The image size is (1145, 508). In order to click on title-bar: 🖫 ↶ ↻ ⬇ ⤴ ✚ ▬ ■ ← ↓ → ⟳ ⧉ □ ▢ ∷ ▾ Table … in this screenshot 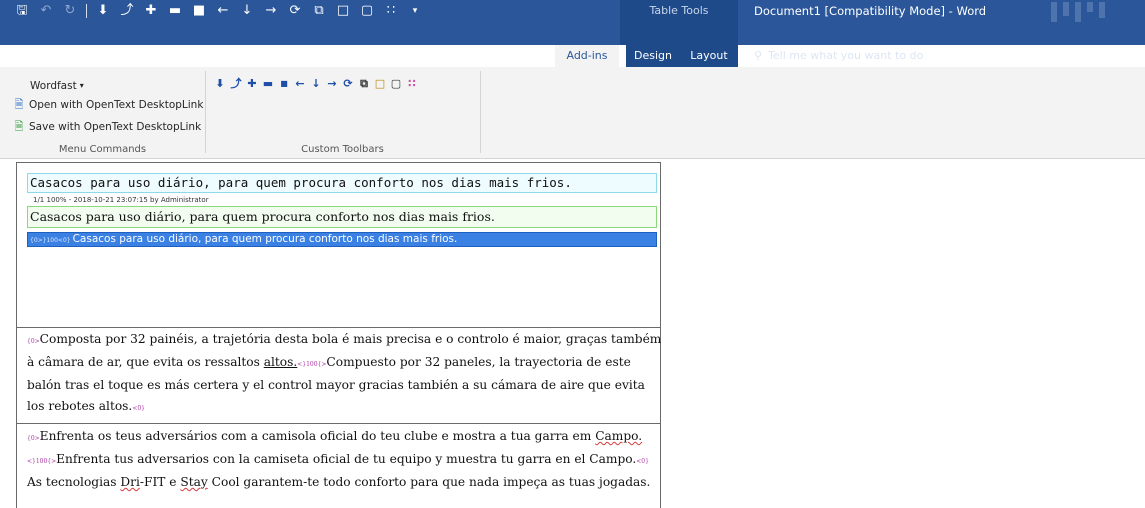, I will do `click(572, 22)`.